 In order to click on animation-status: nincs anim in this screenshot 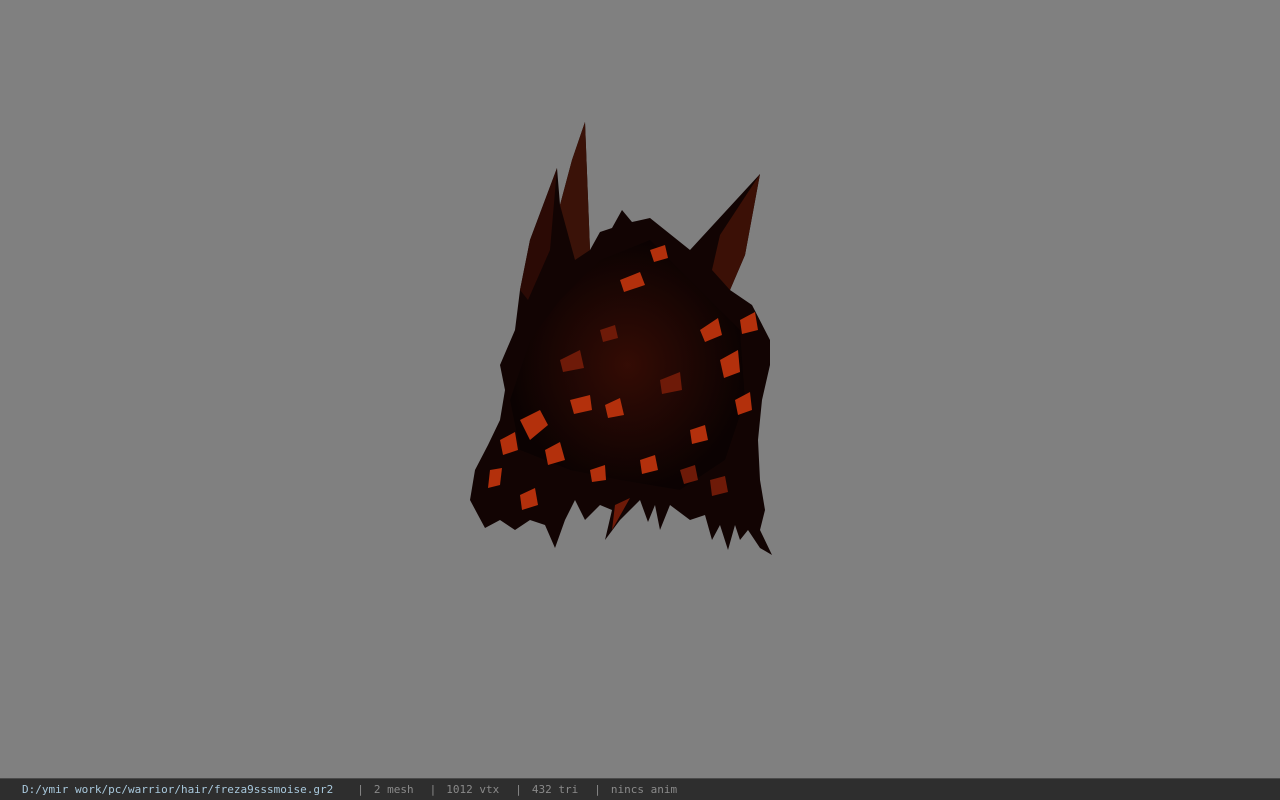, I will do `click(644, 789)`.